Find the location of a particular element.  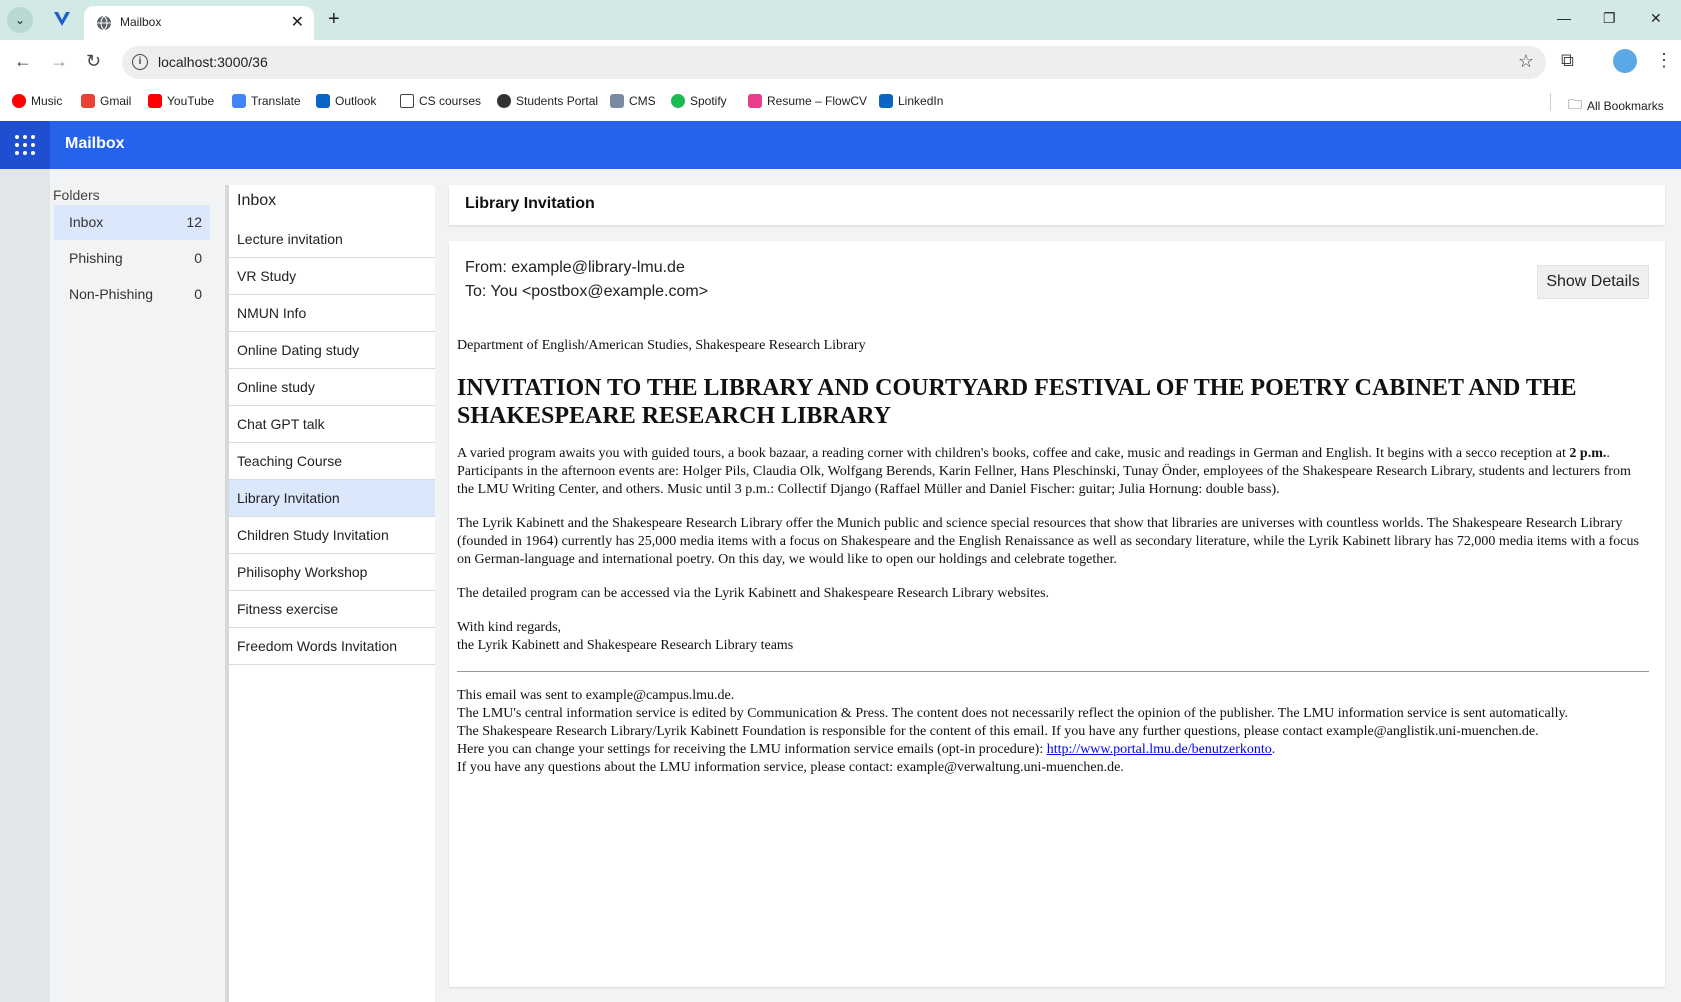

message-list-item: Chat GPT talk is located at coordinates (332, 424).